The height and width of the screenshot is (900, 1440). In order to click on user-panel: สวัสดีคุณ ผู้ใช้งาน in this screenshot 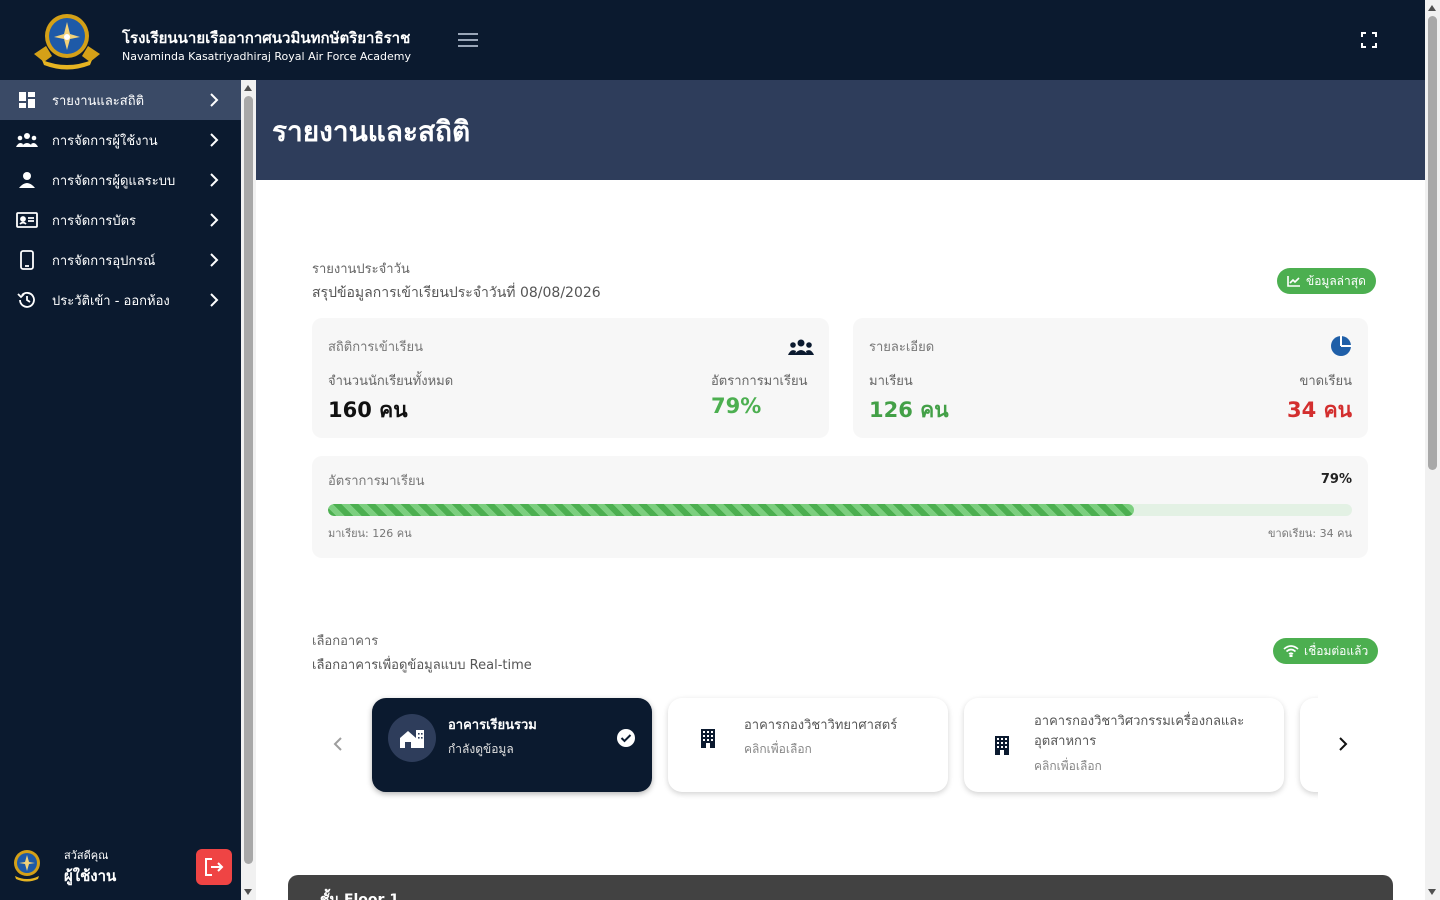, I will do `click(120, 865)`.